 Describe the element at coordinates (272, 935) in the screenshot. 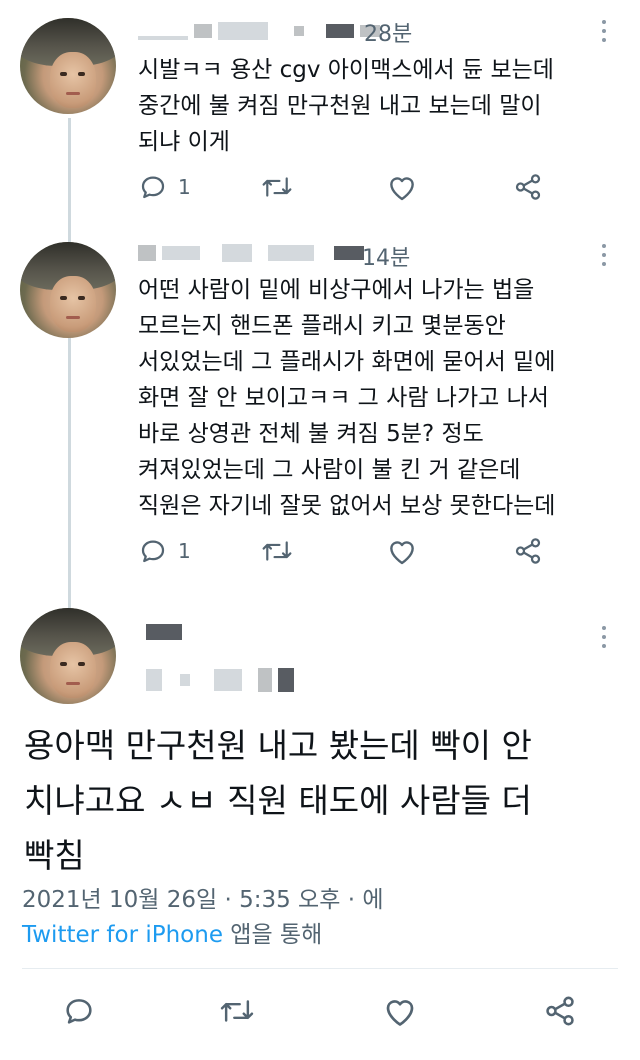

I see `source-suffix: 앱을 통해` at that location.